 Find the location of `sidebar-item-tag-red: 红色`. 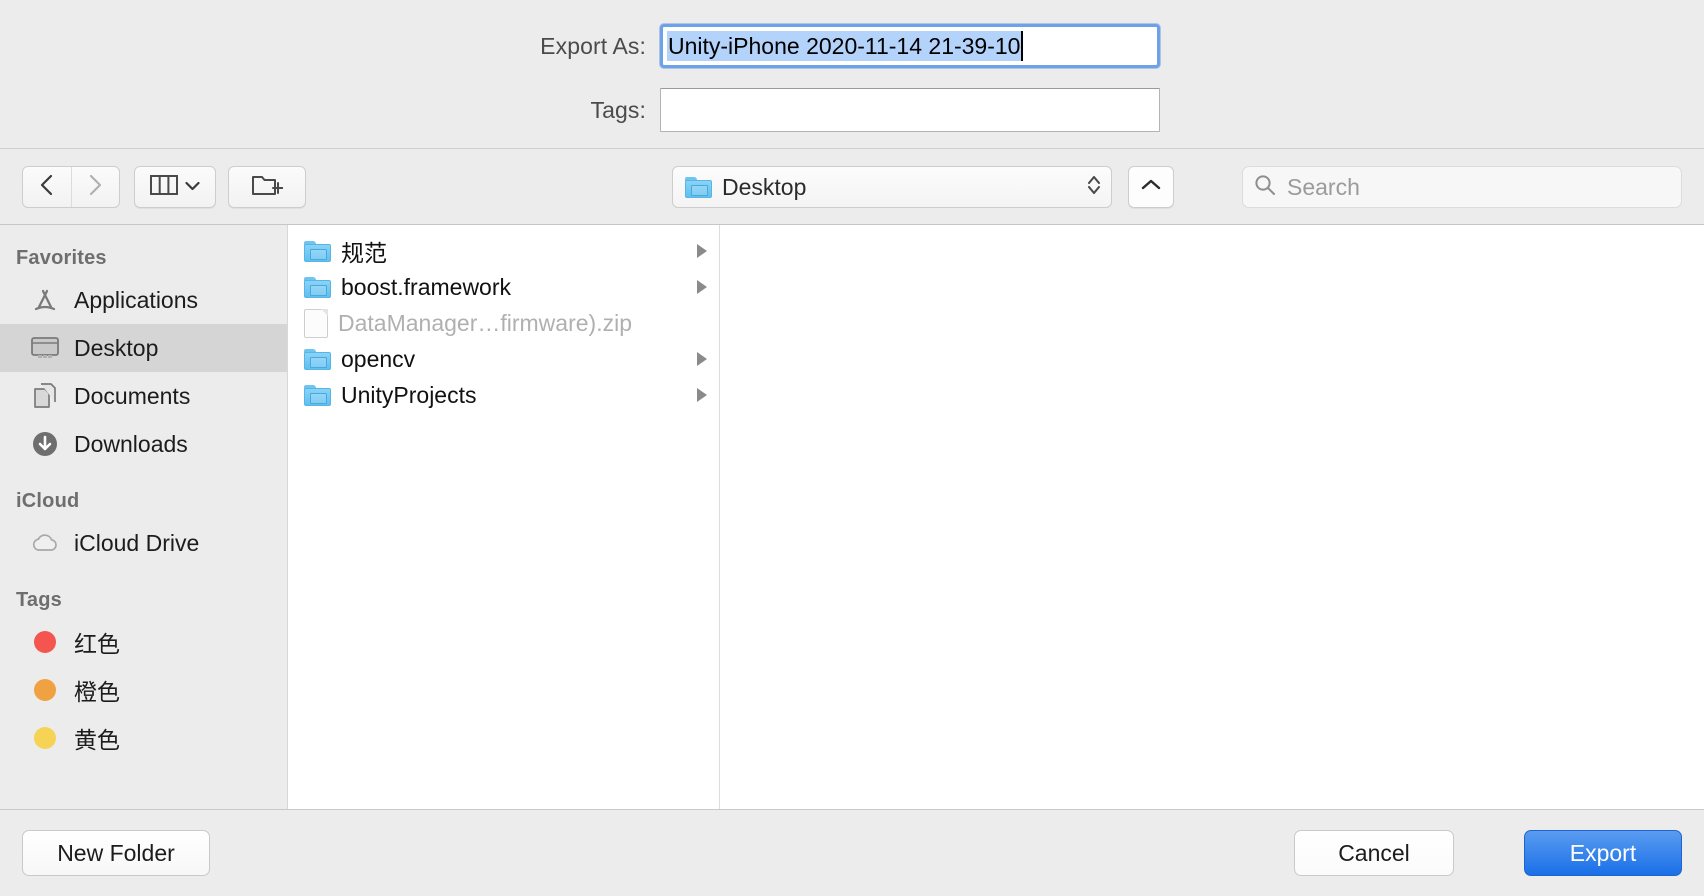

sidebar-item-tag-red: 红色 is located at coordinates (143, 642).